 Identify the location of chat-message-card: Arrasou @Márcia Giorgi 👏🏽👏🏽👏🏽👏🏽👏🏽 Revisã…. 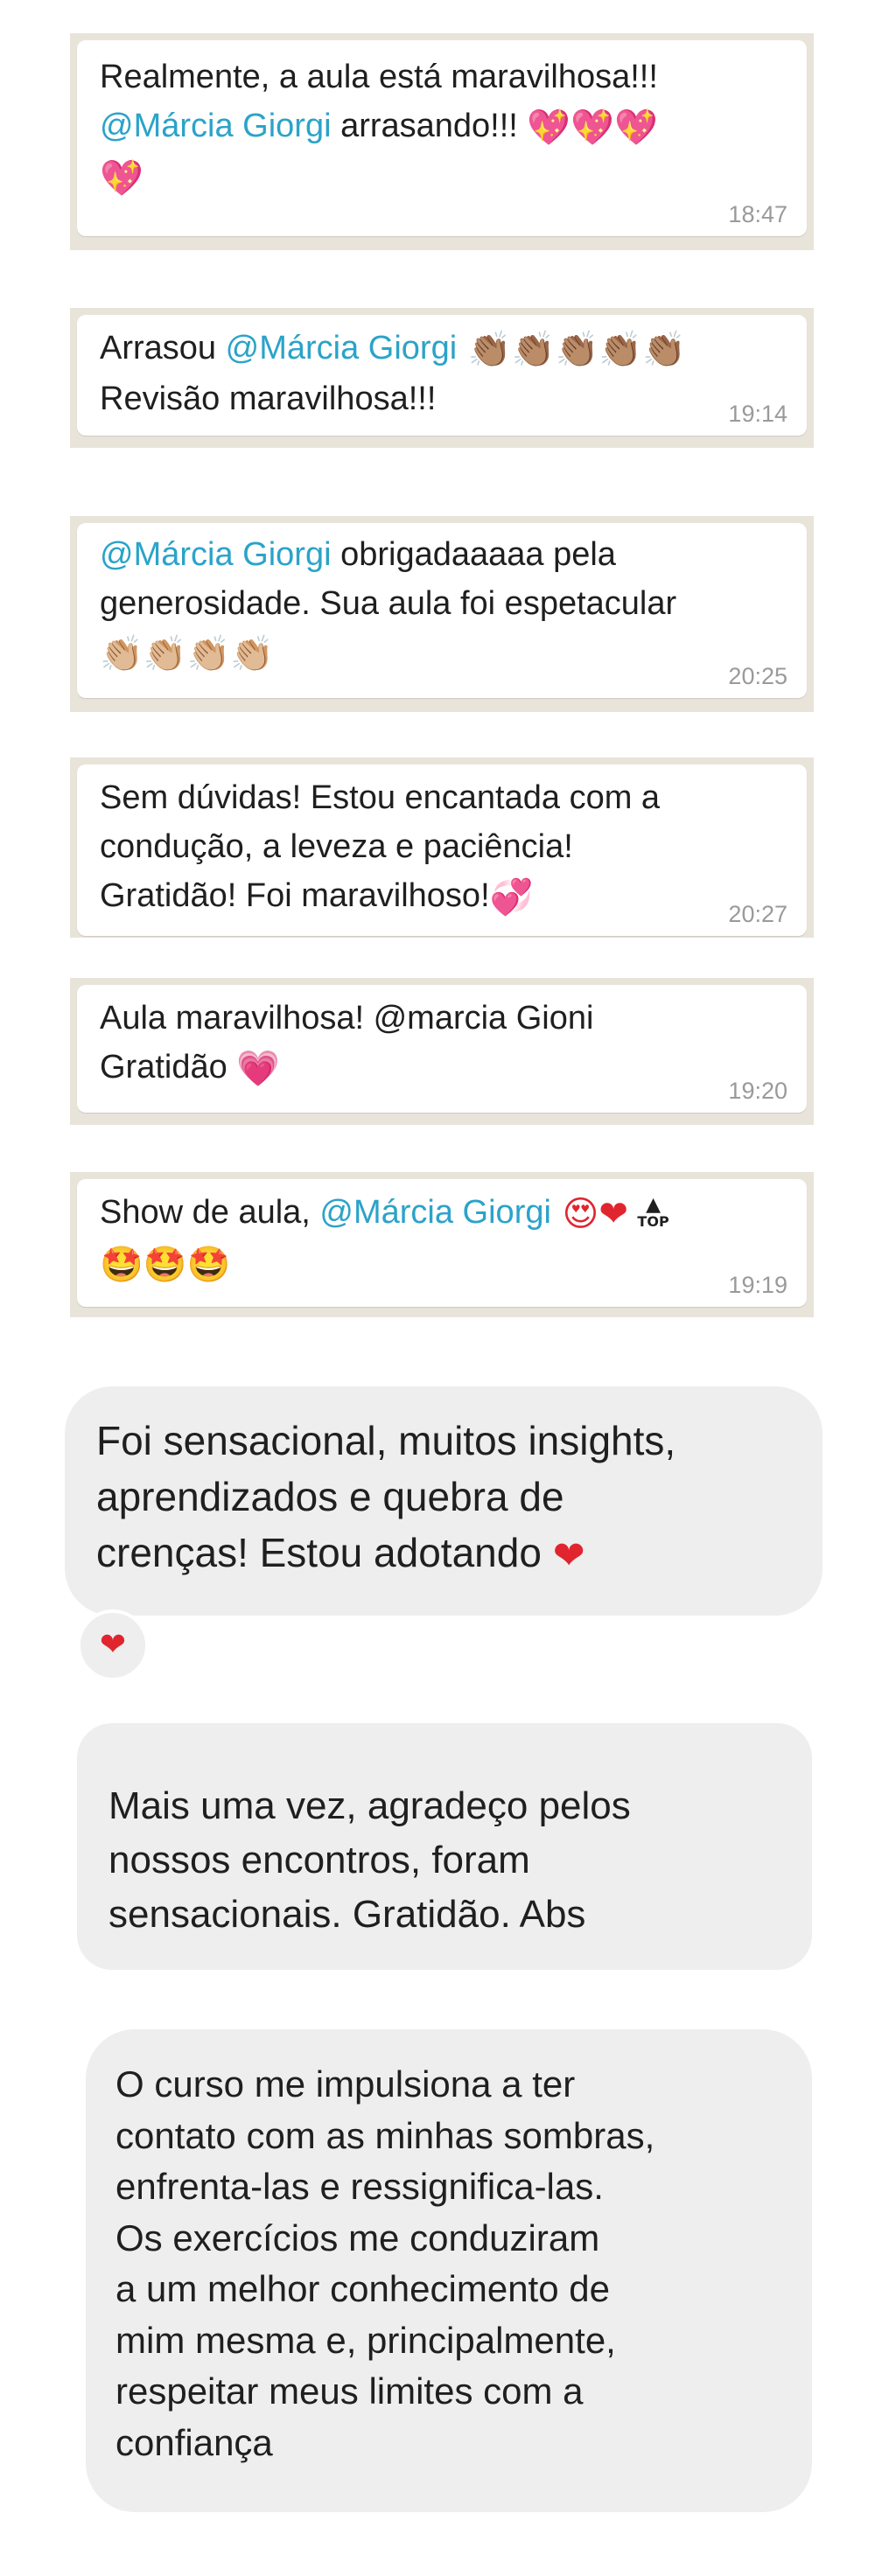
(442, 378).